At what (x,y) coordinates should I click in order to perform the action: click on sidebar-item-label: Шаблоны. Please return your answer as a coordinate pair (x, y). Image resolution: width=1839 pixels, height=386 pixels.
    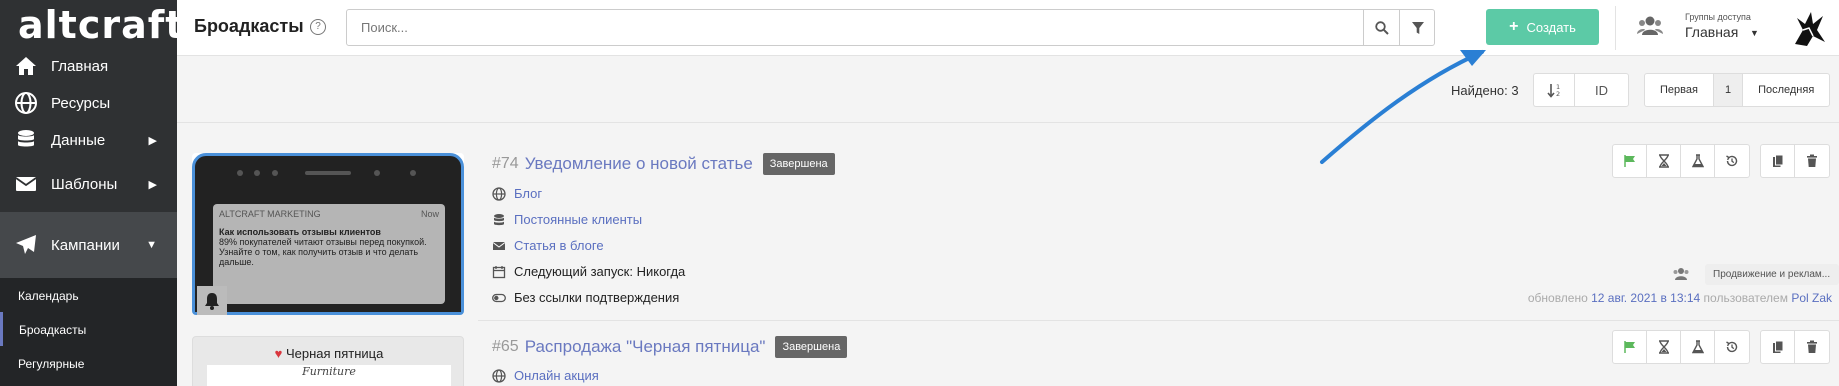
    Looking at the image, I should click on (84, 184).